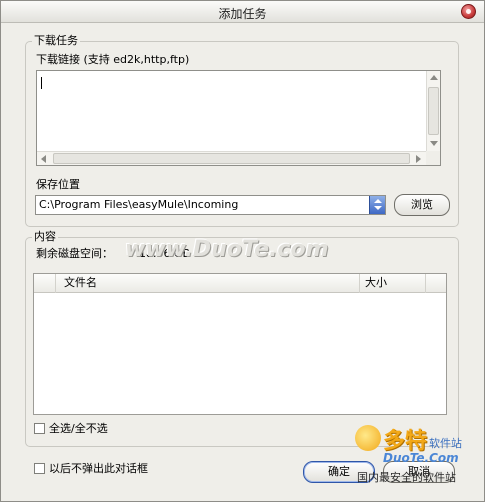 This screenshot has height=502, width=485. Describe the element at coordinates (39, 468) in the screenshot. I see `dont-show-again-checkbox` at that location.